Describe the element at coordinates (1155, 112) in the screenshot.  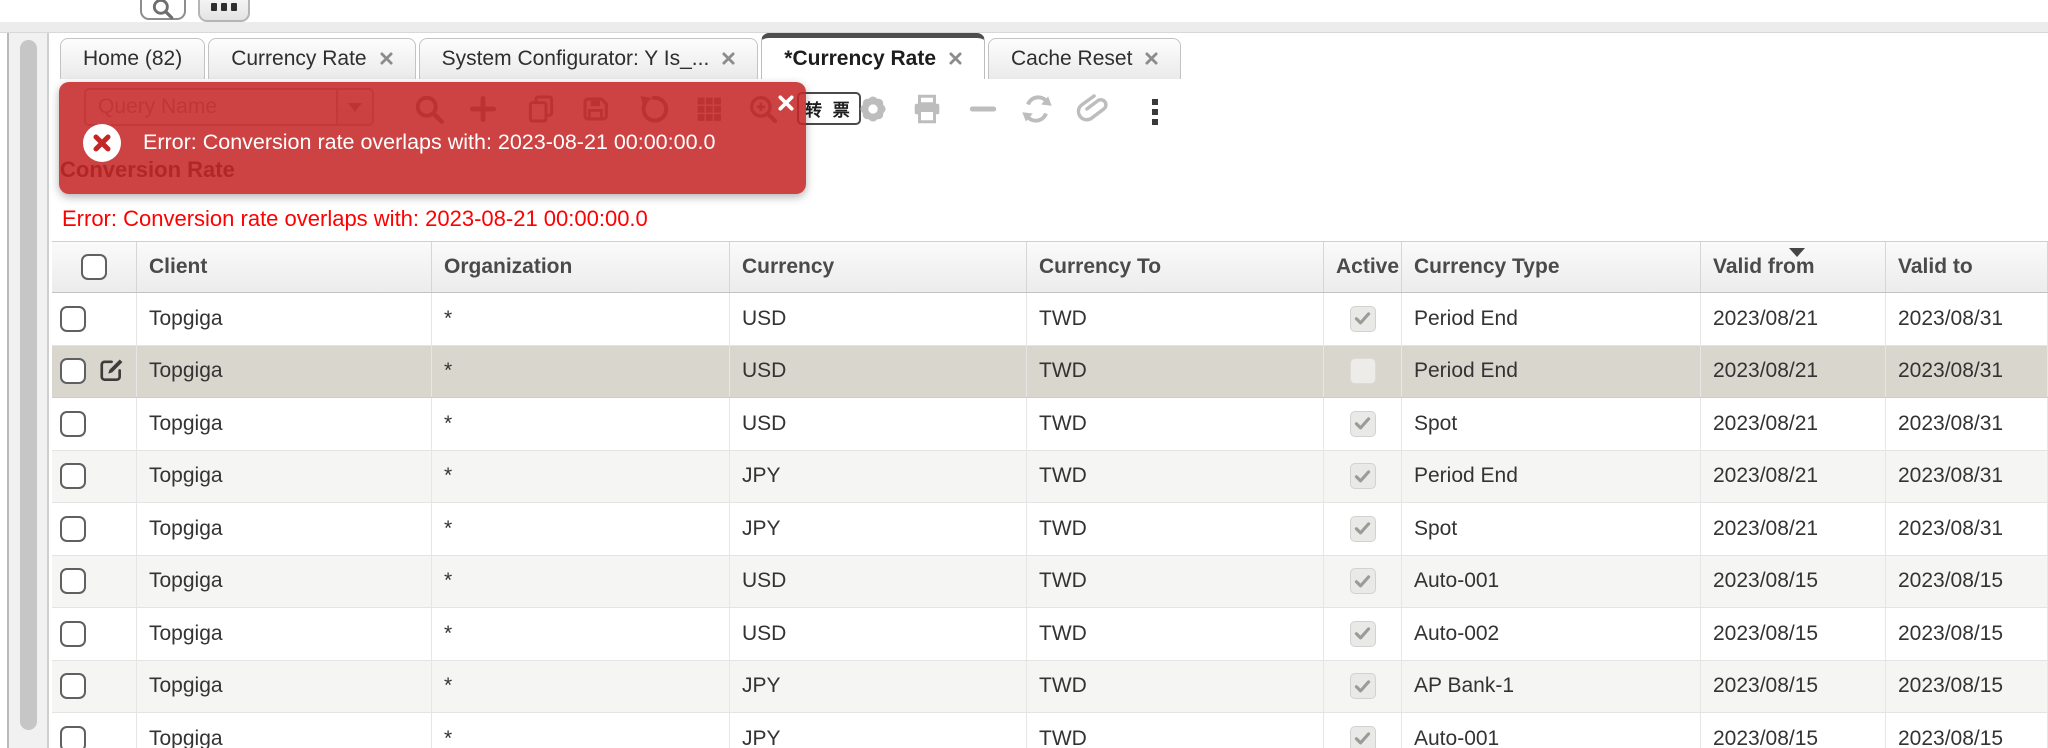
I see `more-options-button` at that location.